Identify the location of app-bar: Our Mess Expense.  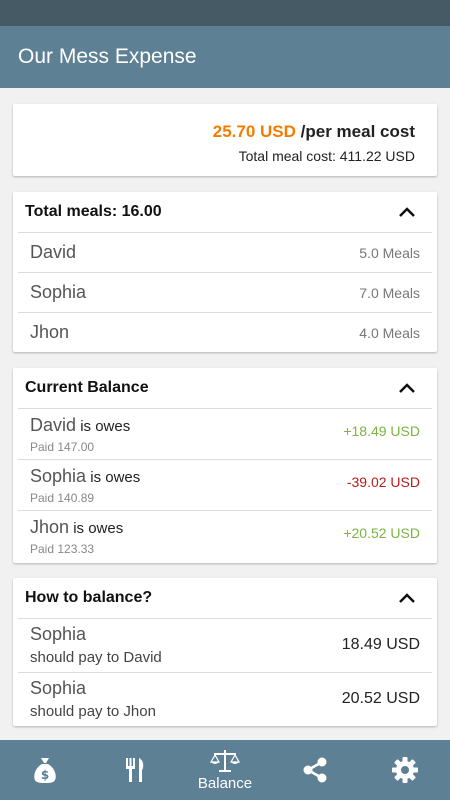
(225, 57).